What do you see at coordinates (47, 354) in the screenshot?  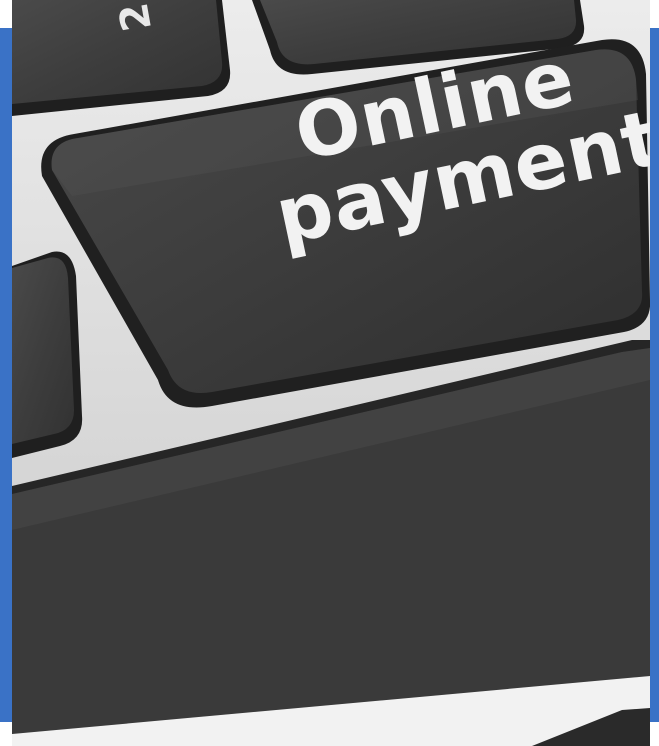 I see `key-left-edge` at bounding box center [47, 354].